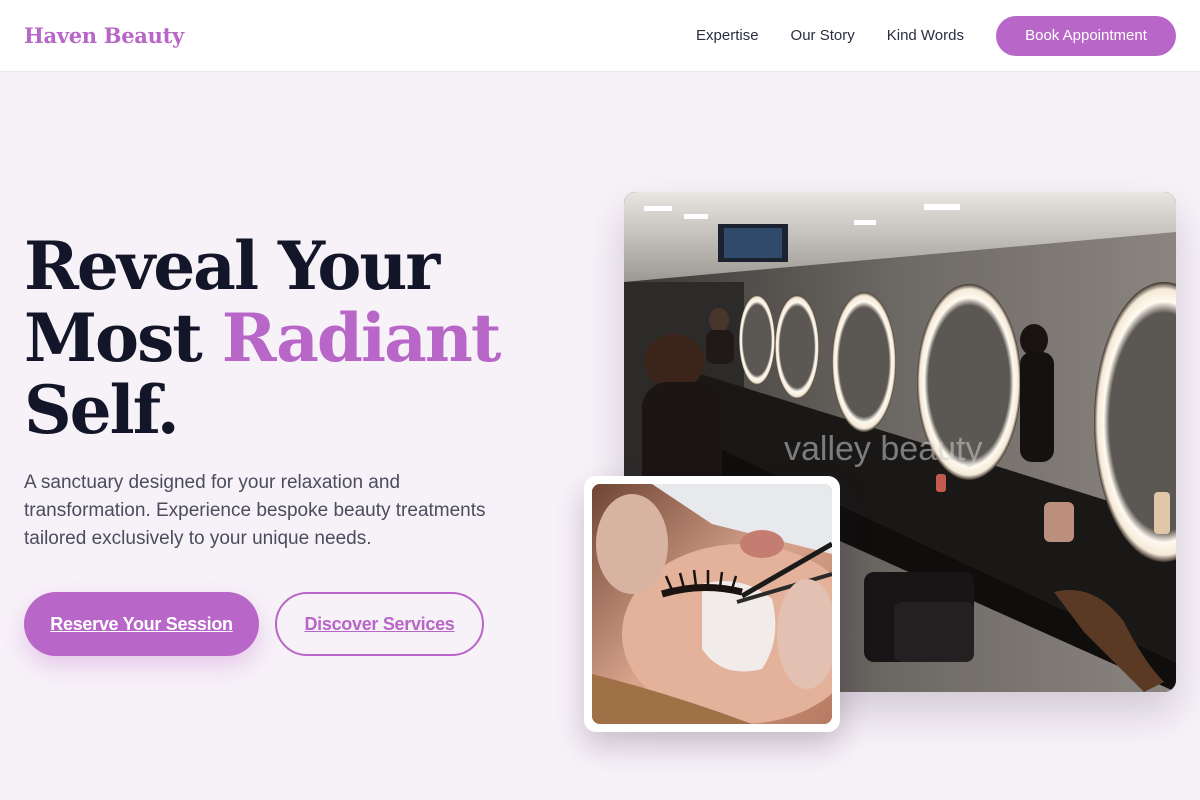  Describe the element at coordinates (104, 35) in the screenshot. I see `brand-logo: Haven Beauty` at that location.